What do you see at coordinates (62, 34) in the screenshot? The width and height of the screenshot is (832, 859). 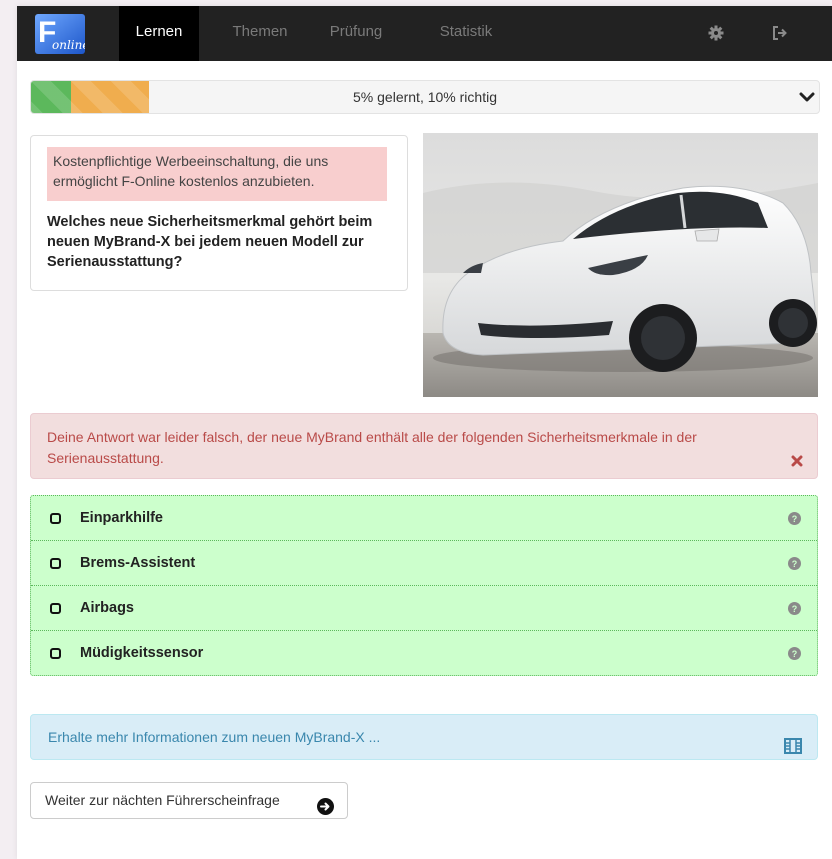 I see `f-online-logo: F online` at bounding box center [62, 34].